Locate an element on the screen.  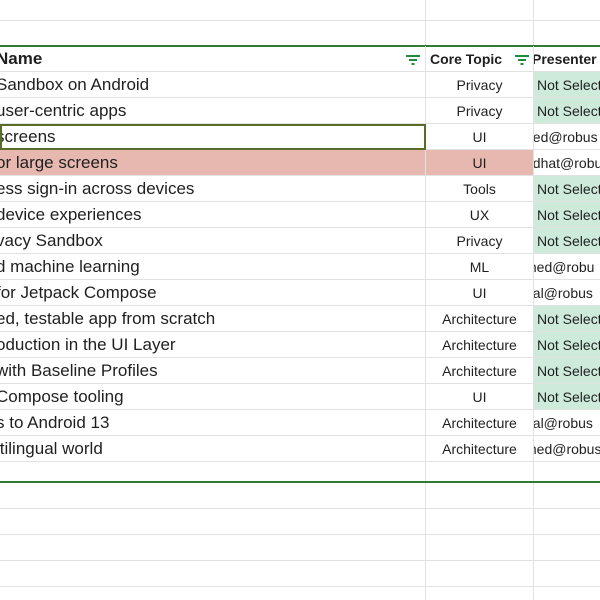
name-cell: user-centric apps is located at coordinates (213, 111).